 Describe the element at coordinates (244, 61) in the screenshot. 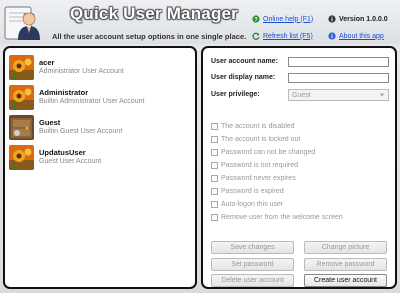

I see `account-name-label: User account name:` at that location.